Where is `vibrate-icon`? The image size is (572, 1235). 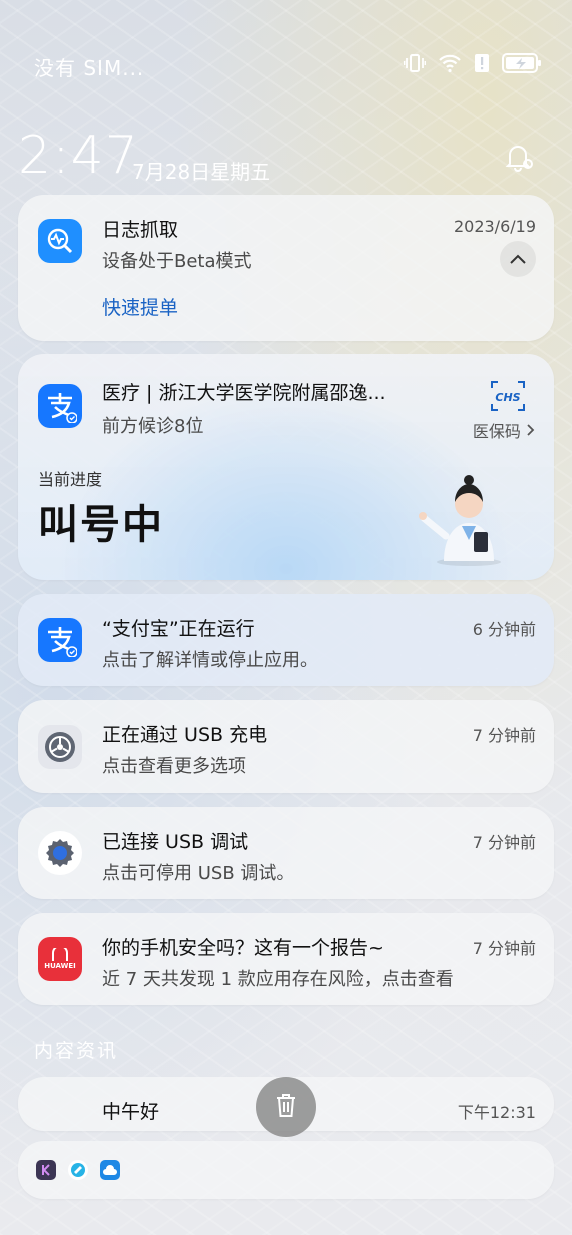
vibrate-icon is located at coordinates (415, 65).